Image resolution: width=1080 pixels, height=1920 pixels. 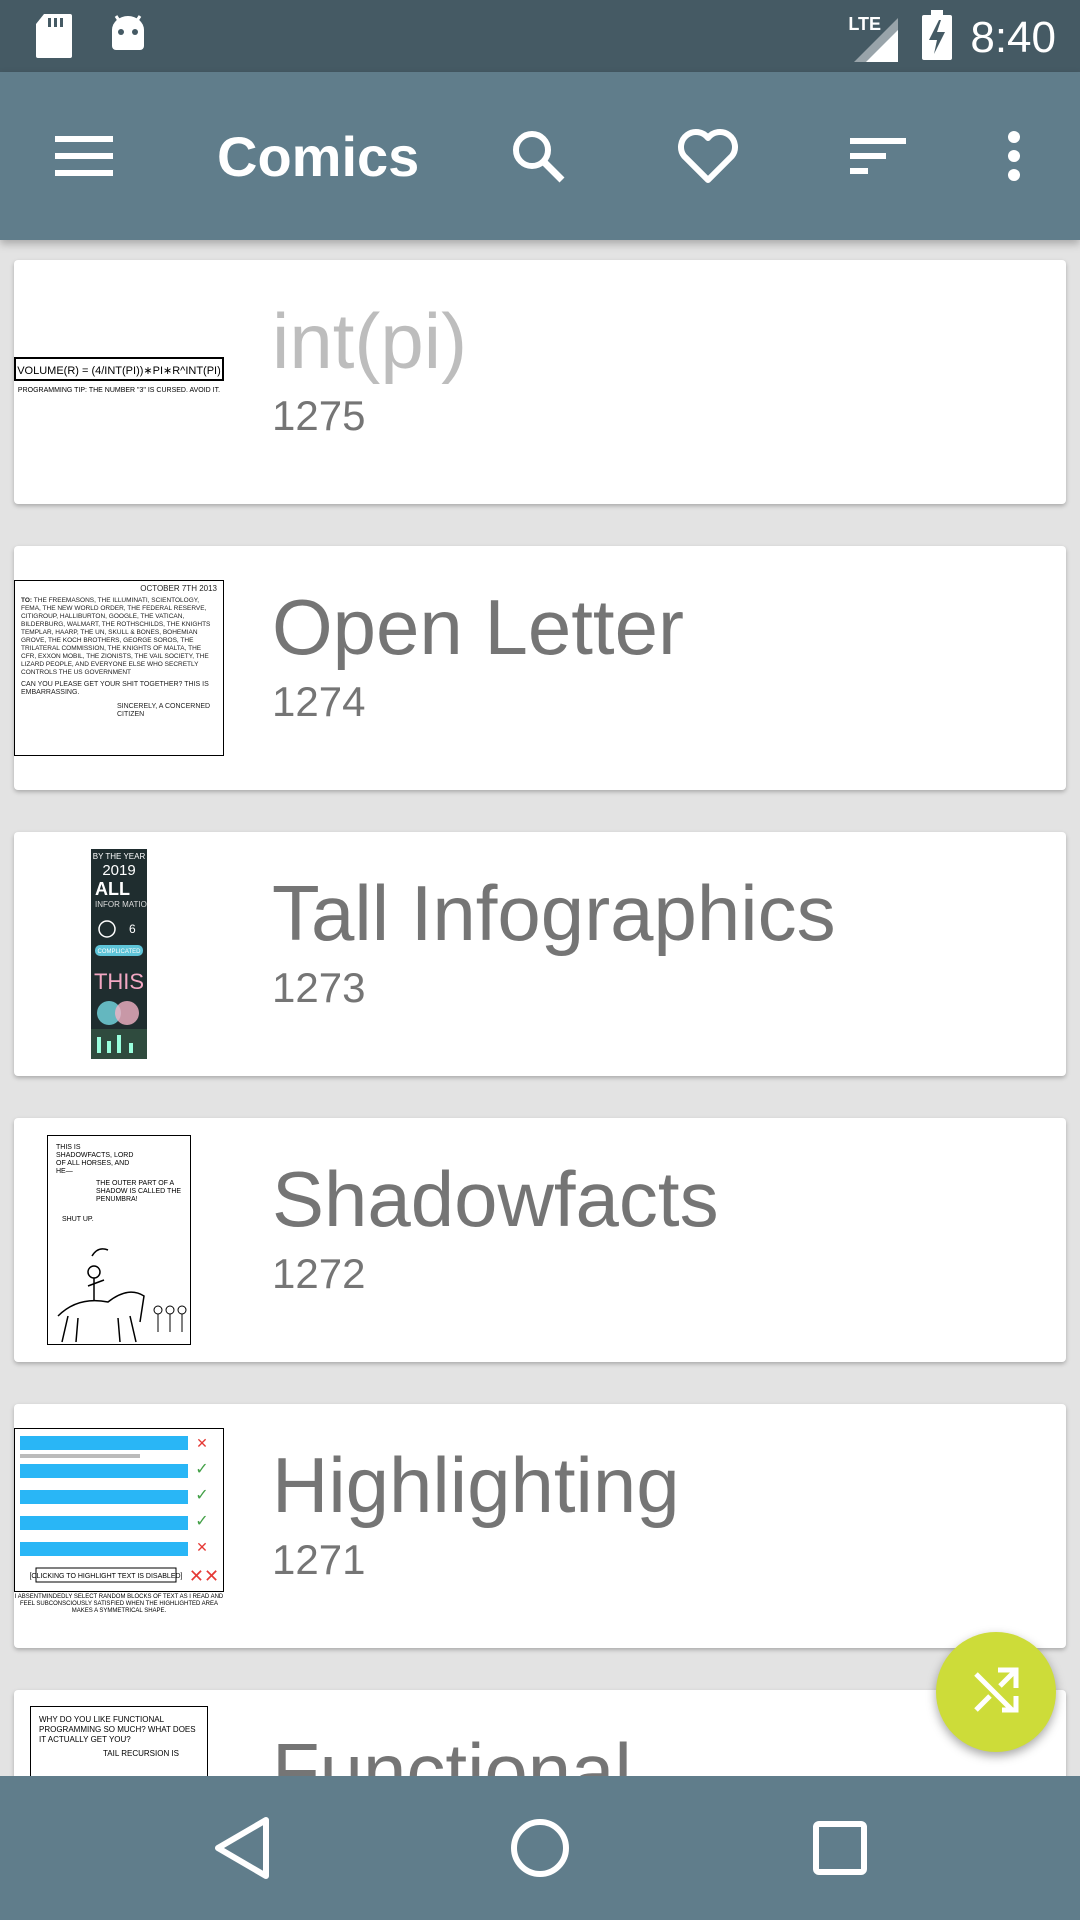 What do you see at coordinates (319, 987) in the screenshot?
I see `comic-number: 1273` at bounding box center [319, 987].